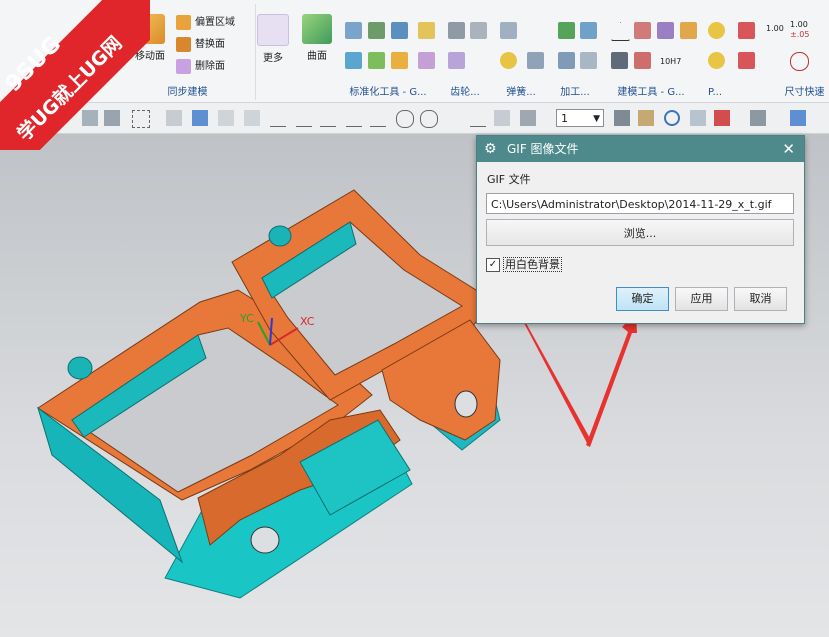 The width and height of the screenshot is (829, 637). Describe the element at coordinates (80, 368) in the screenshot. I see `pin-left` at that location.